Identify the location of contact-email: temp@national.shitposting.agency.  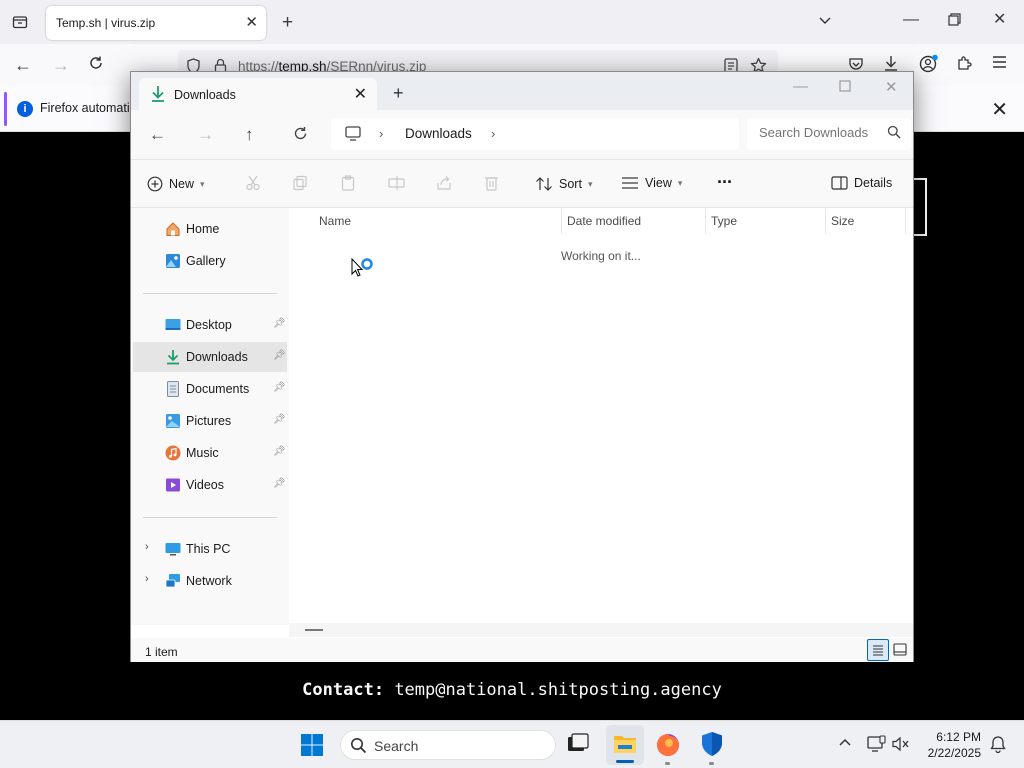
(558, 690).